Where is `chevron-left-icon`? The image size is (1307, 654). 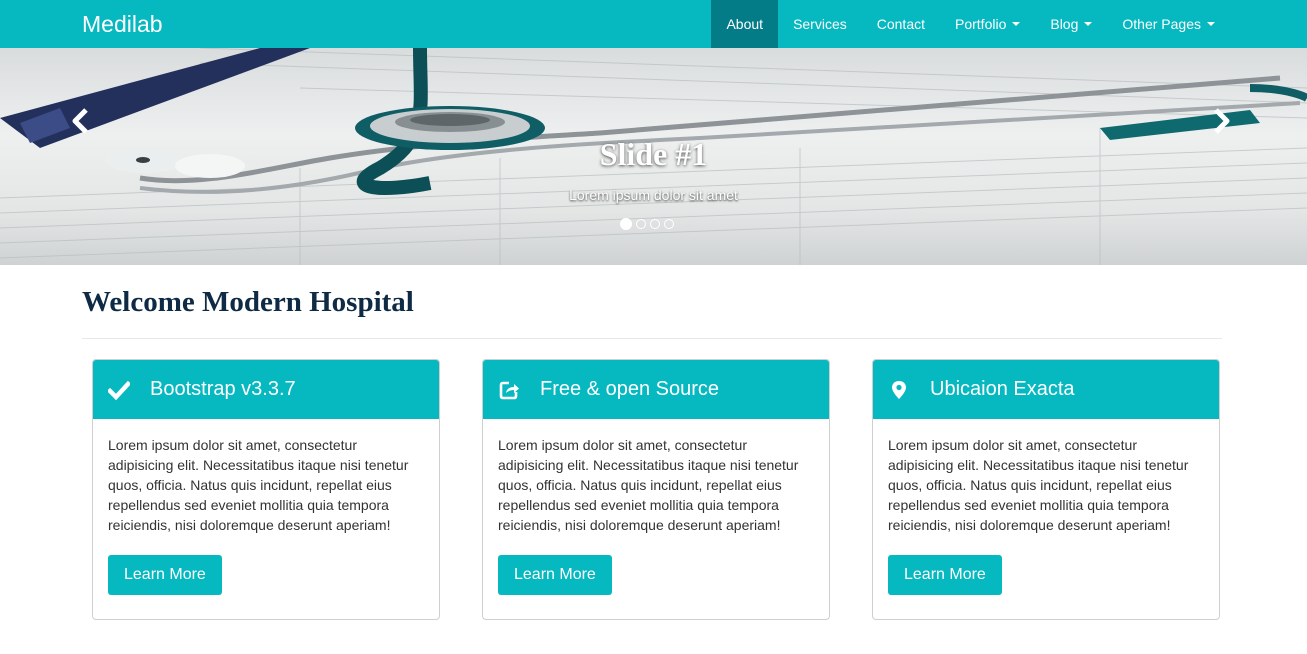
chevron-left-icon is located at coordinates (80, 121).